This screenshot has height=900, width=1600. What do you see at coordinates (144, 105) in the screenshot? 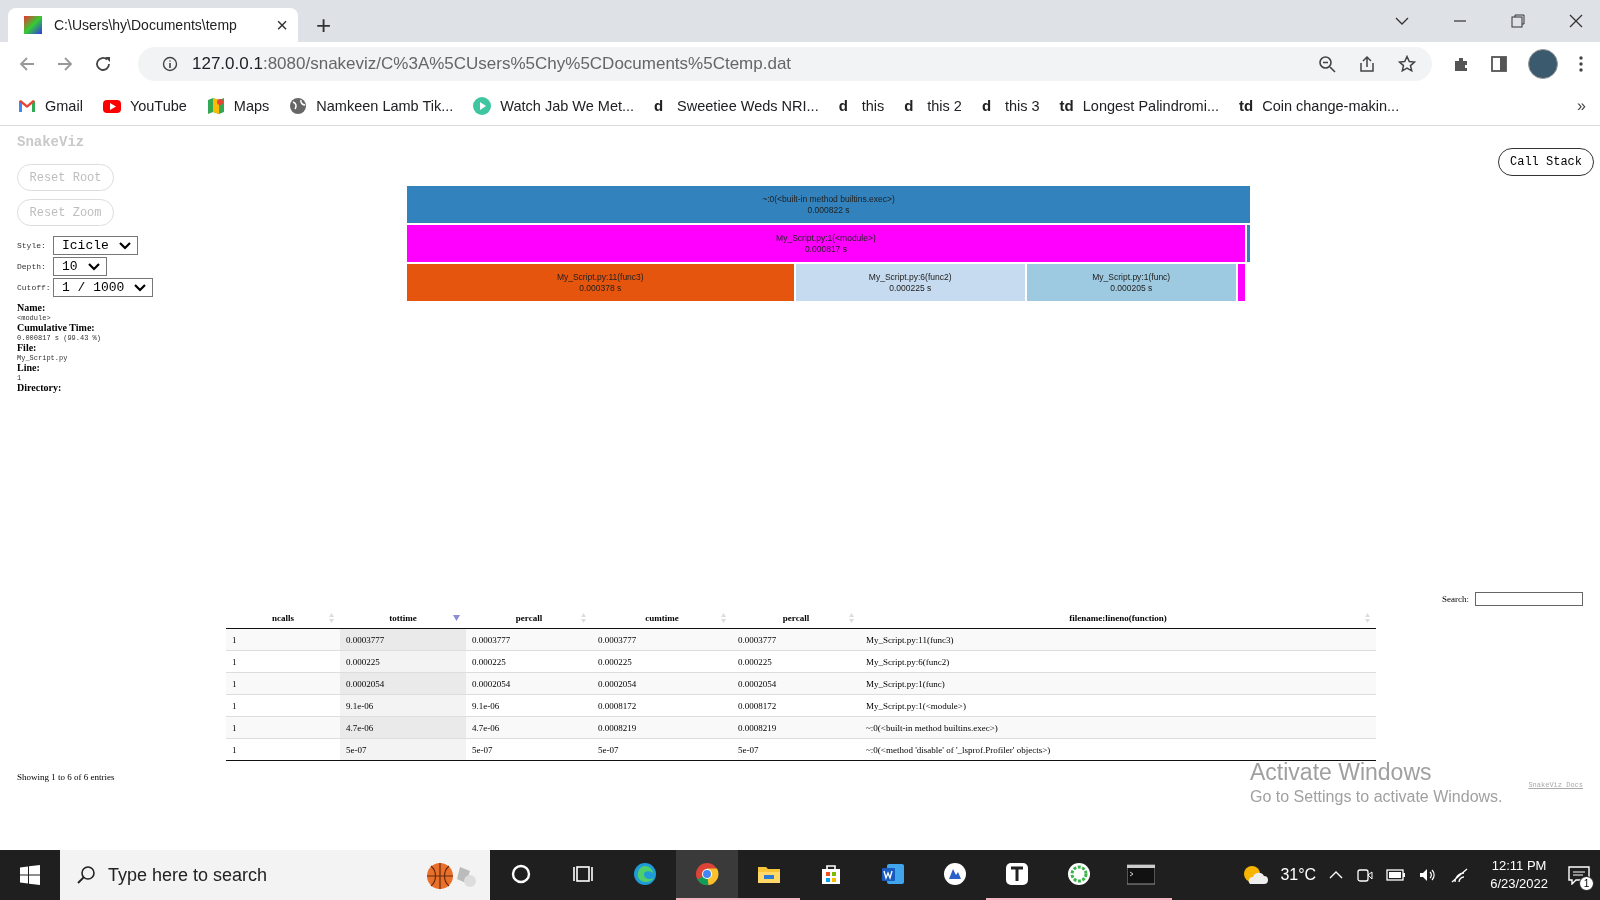
I see `bookmark-link: YouTube` at bounding box center [144, 105].